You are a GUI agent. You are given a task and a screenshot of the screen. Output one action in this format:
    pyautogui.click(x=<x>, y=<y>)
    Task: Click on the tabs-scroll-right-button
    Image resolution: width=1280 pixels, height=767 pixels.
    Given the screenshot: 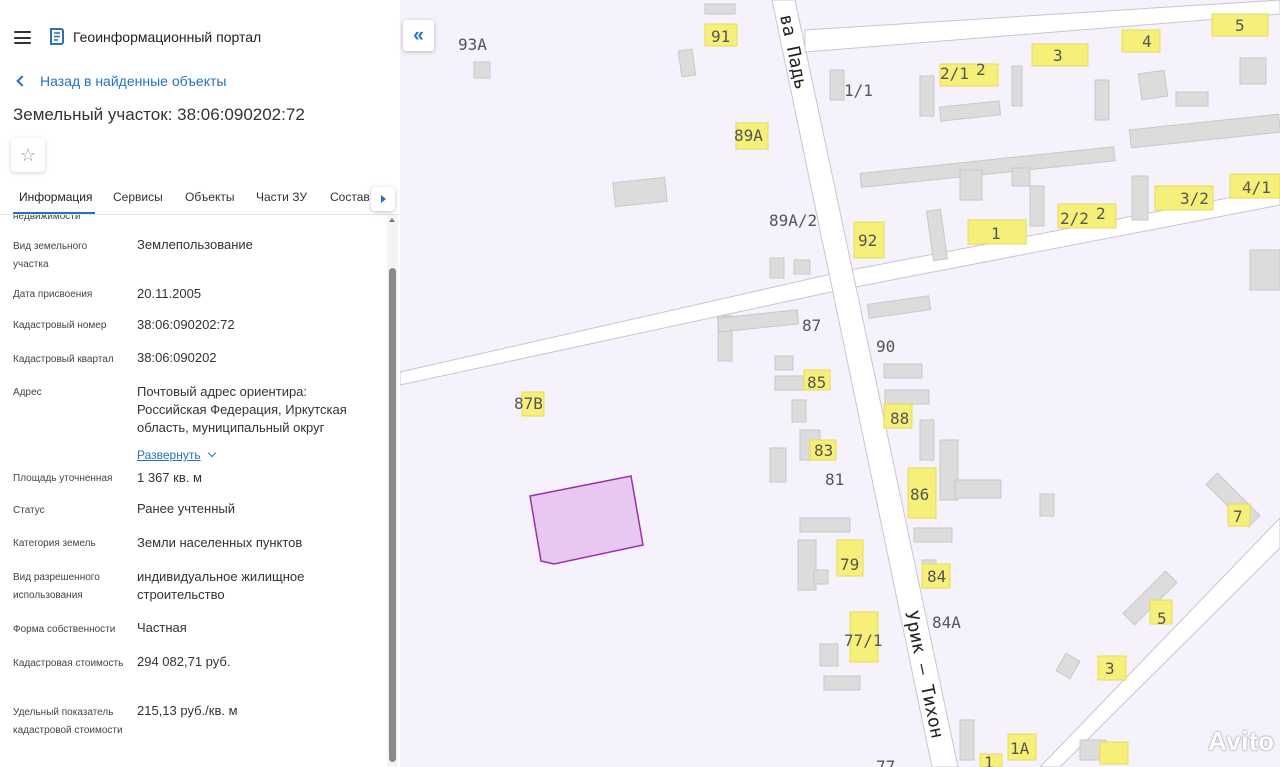 What is the action you would take?
    pyautogui.click(x=383, y=199)
    